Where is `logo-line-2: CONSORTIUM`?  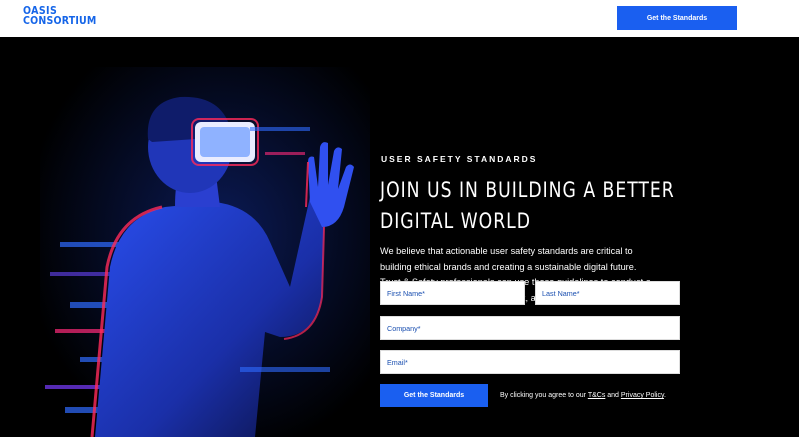
logo-line-2: CONSORTIUM is located at coordinates (60, 21).